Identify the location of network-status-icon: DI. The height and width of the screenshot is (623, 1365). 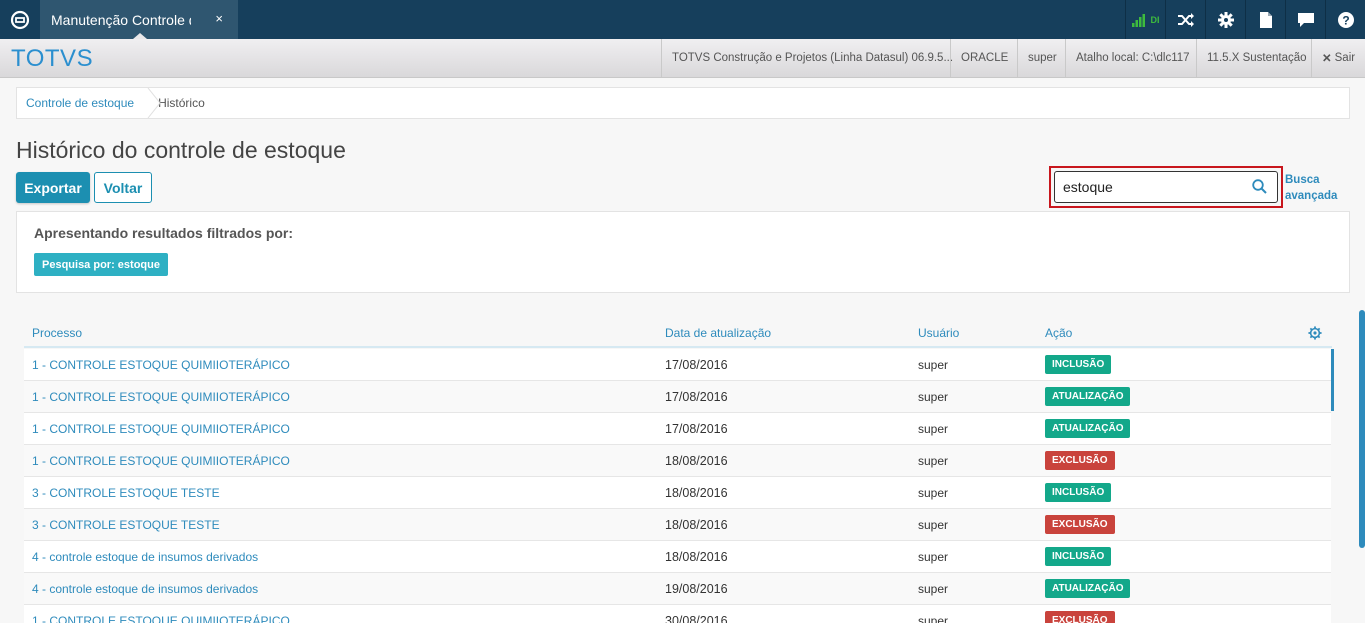
(1145, 19).